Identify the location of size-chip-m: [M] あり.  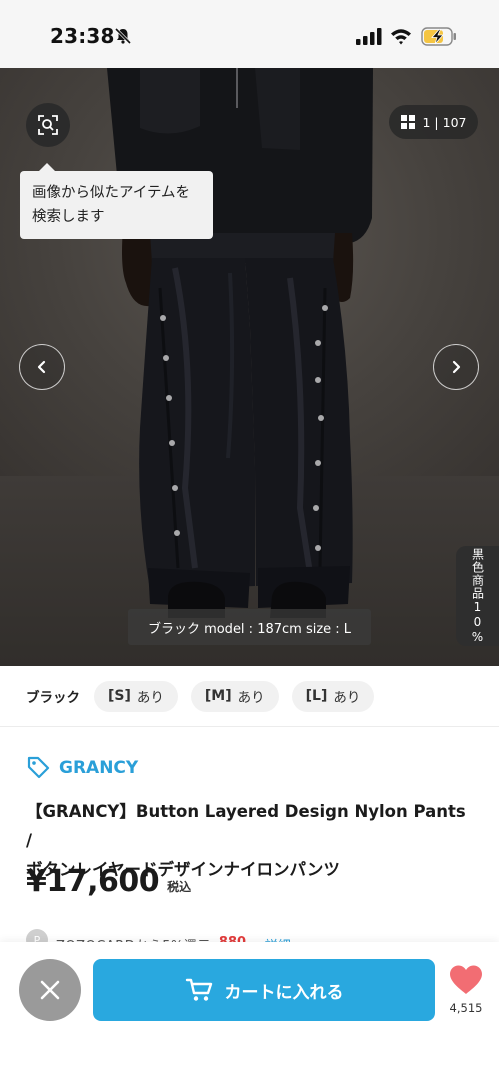
(234, 696).